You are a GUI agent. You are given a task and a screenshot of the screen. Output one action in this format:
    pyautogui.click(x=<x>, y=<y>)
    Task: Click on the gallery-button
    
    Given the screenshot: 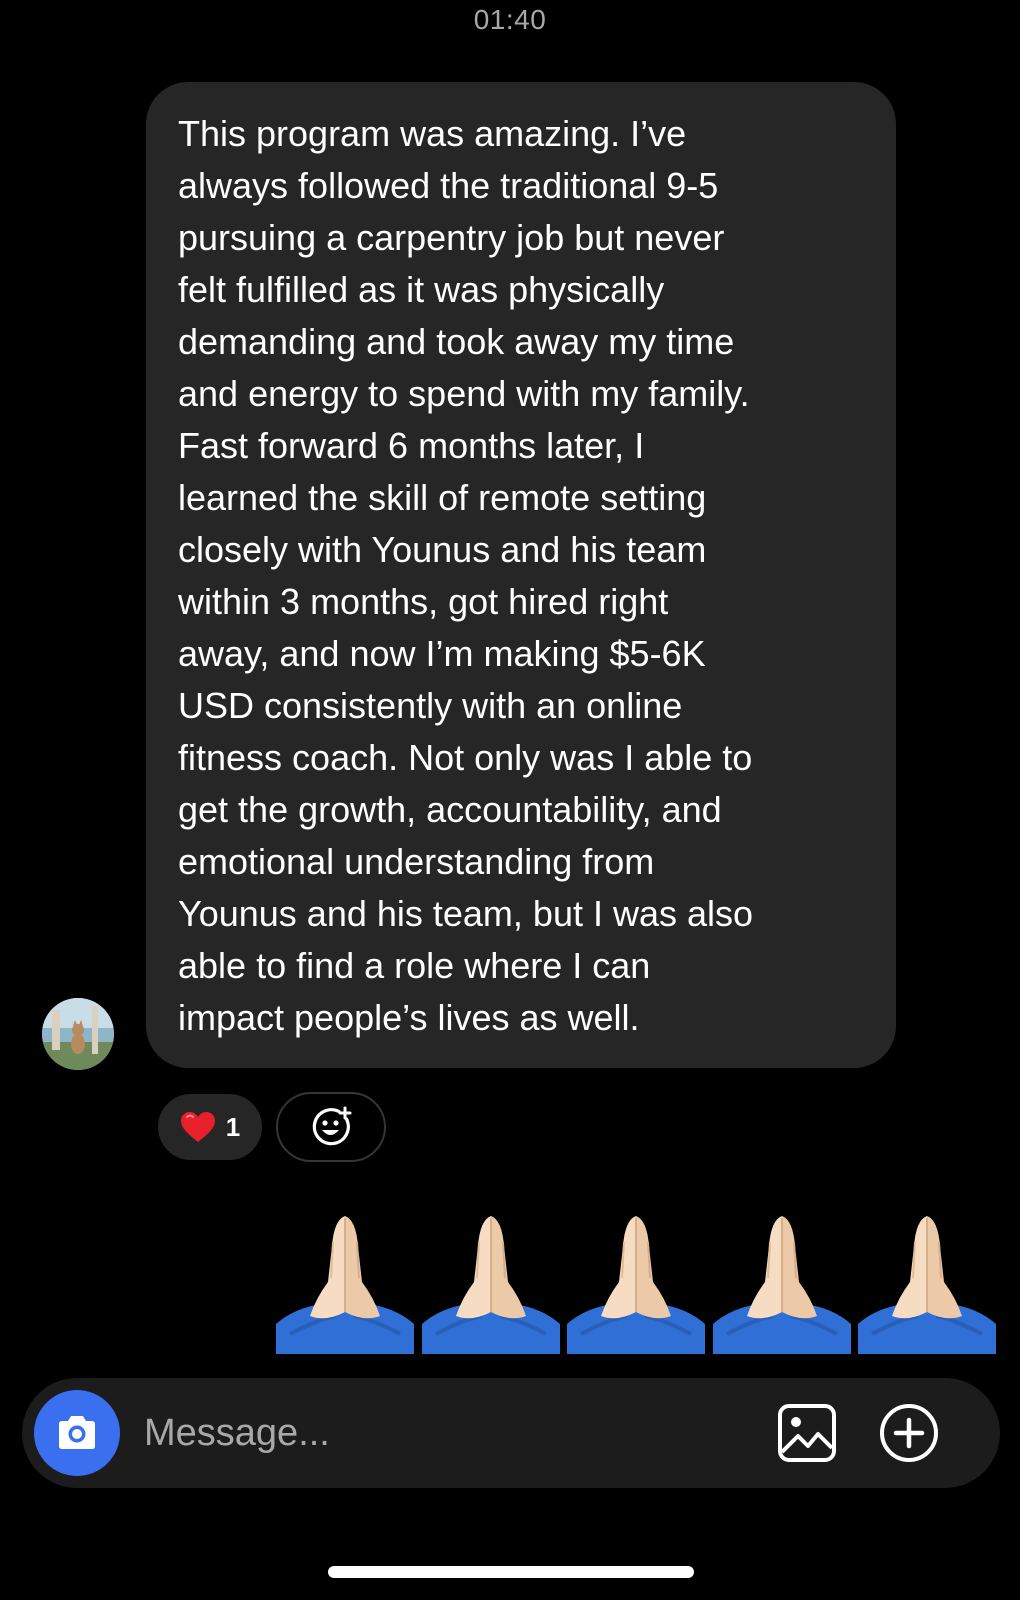 What is the action you would take?
    pyautogui.click(x=807, y=1433)
    